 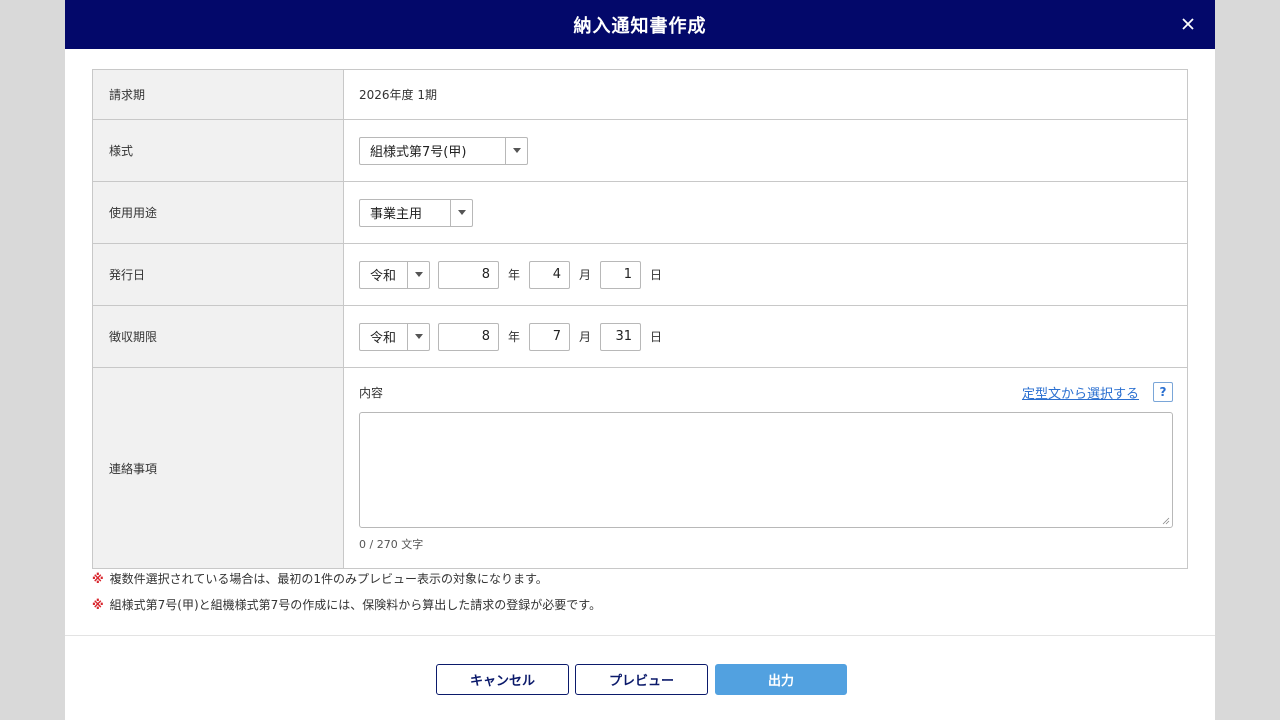 I want to click on issue-date-row: 発行日 令和 8 年 4 月 1 日, so click(x=640, y=275).